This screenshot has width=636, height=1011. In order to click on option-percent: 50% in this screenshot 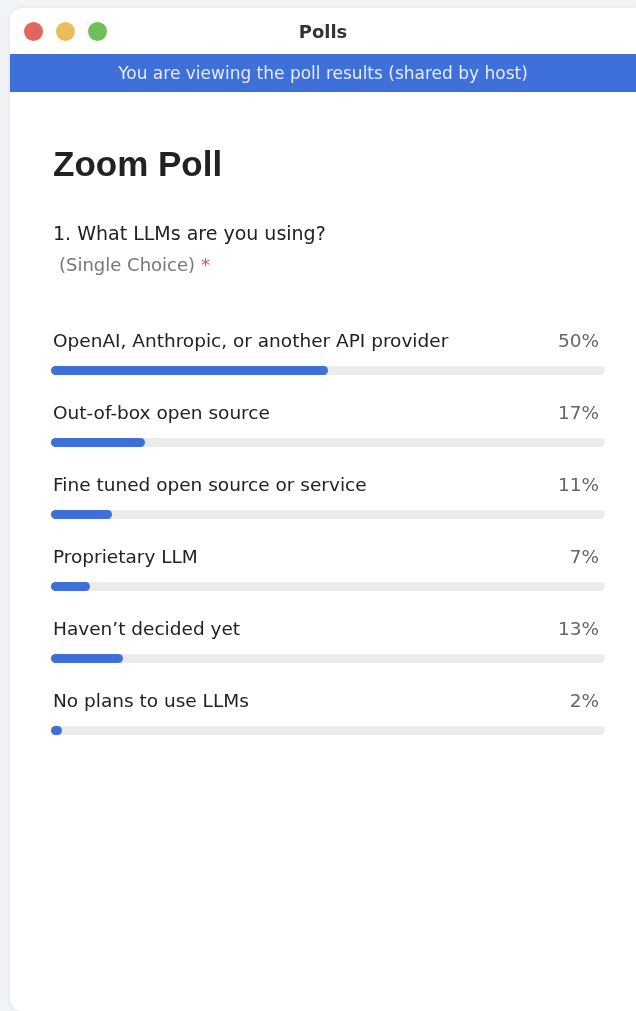, I will do `click(578, 340)`.